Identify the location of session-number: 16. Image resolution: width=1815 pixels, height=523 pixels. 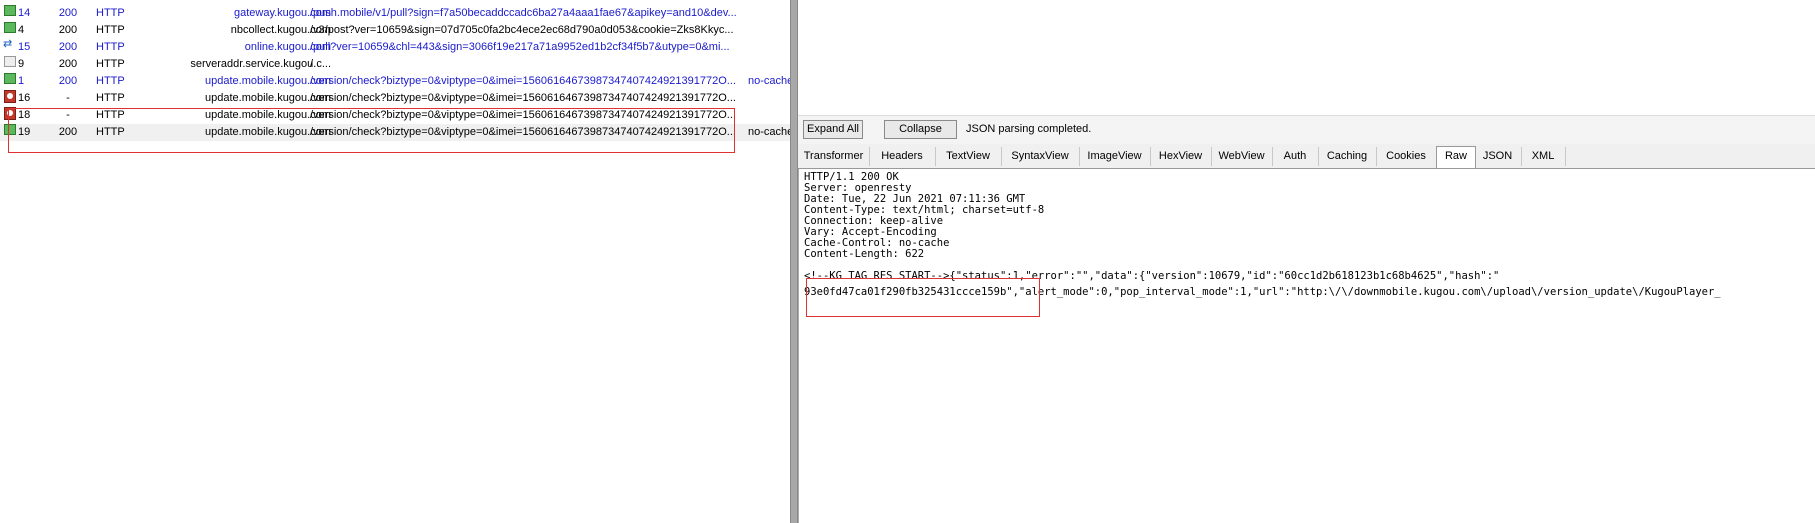
(24, 98).